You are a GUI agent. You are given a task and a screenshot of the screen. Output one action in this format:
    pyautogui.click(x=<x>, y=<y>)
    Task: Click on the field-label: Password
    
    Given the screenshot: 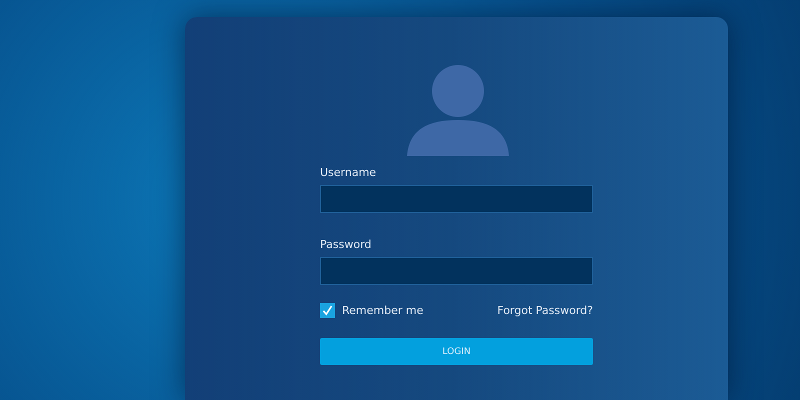 What is the action you would take?
    pyautogui.click(x=346, y=244)
    